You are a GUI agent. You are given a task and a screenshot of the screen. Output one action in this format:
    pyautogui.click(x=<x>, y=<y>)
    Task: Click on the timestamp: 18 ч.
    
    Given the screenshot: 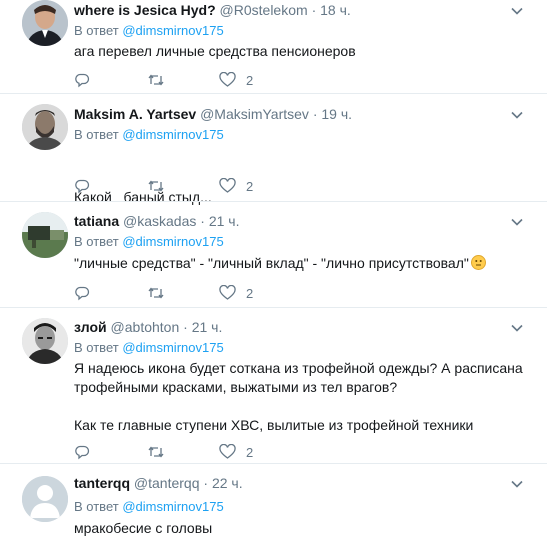 What is the action you would take?
    pyautogui.click(x=335, y=10)
    